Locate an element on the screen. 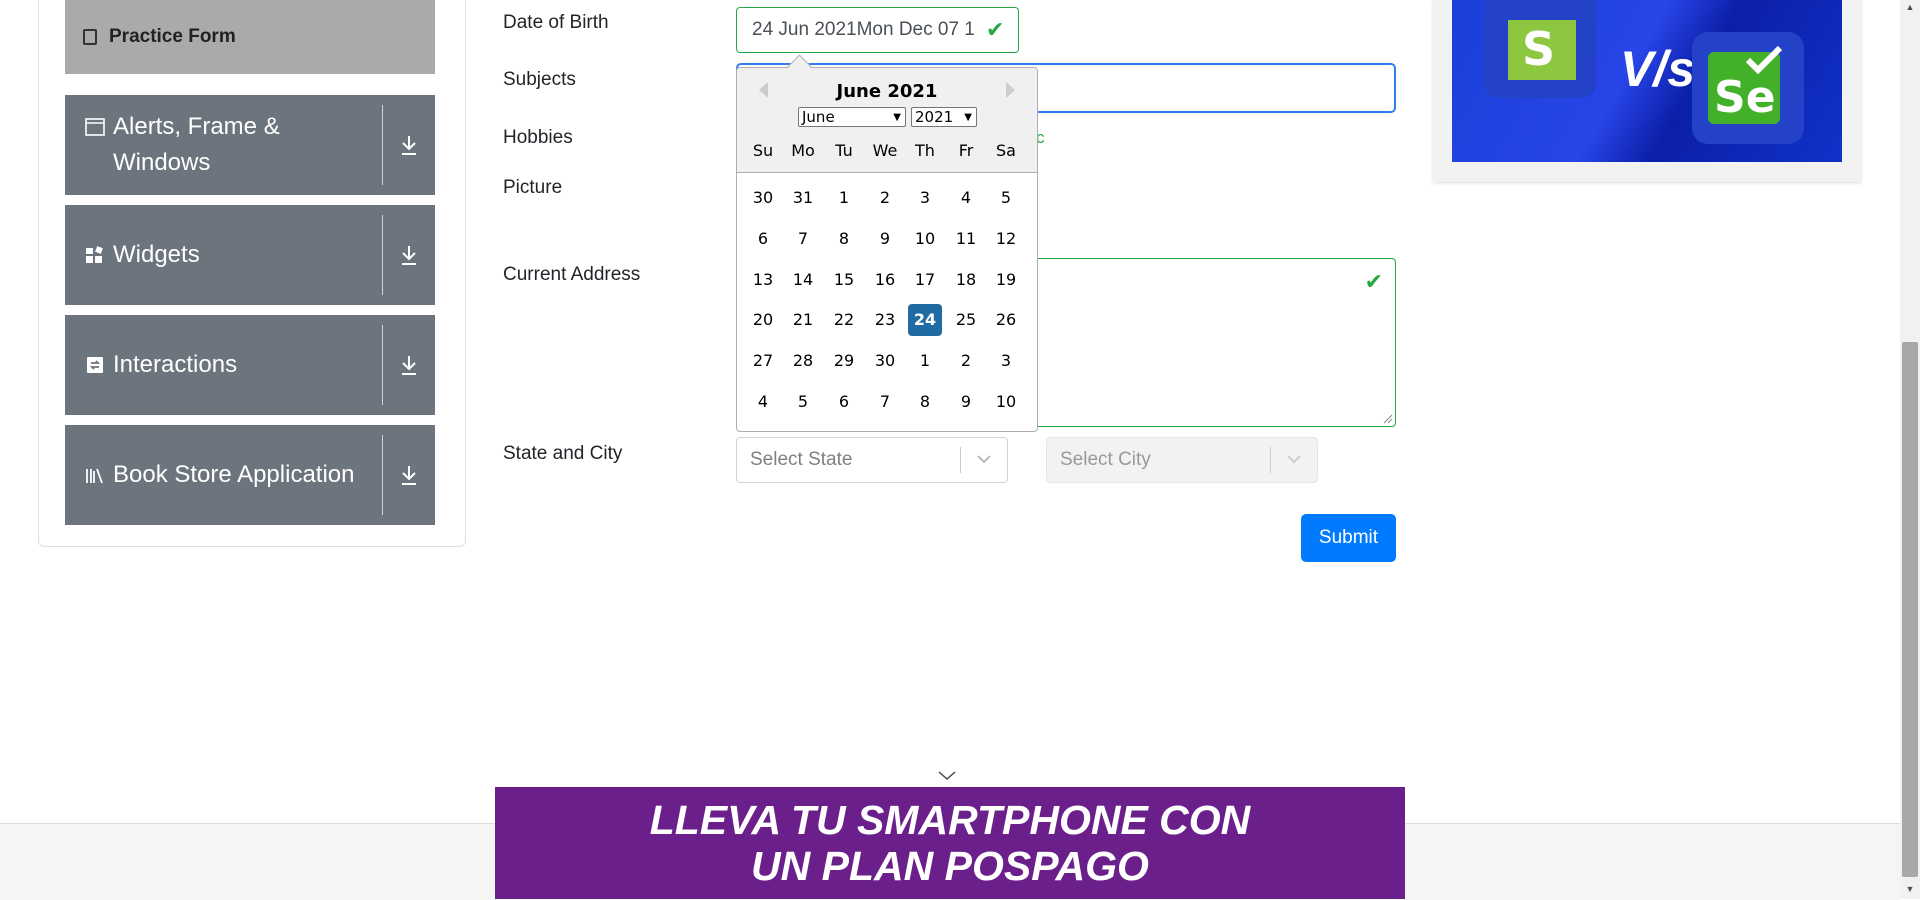 This screenshot has height=900, width=1920. sidebar-group-alerts: Alerts, Frame & Windows is located at coordinates (250, 145).